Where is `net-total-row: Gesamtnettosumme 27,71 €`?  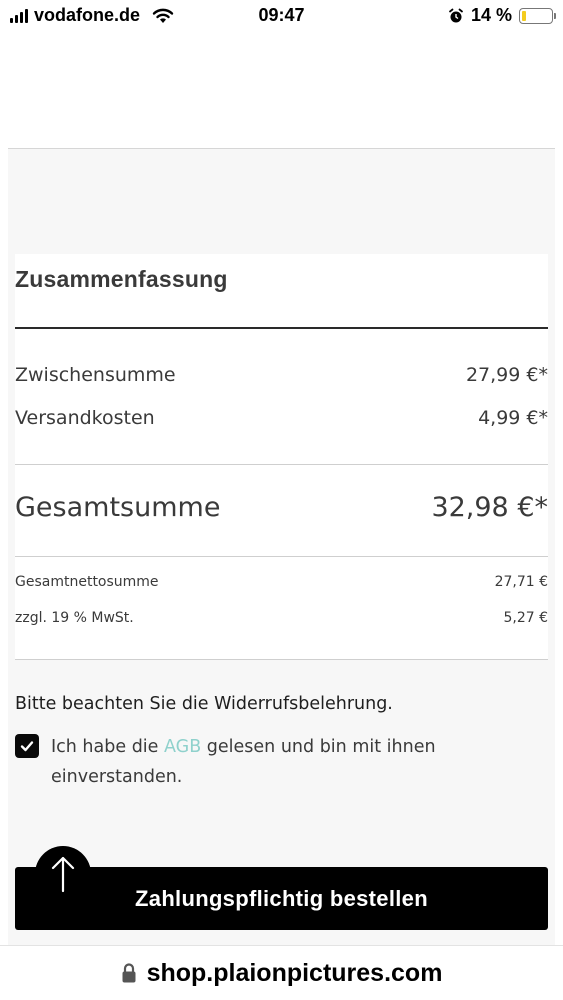 net-total-row: Gesamtnettosumme 27,71 € is located at coordinates (281, 582).